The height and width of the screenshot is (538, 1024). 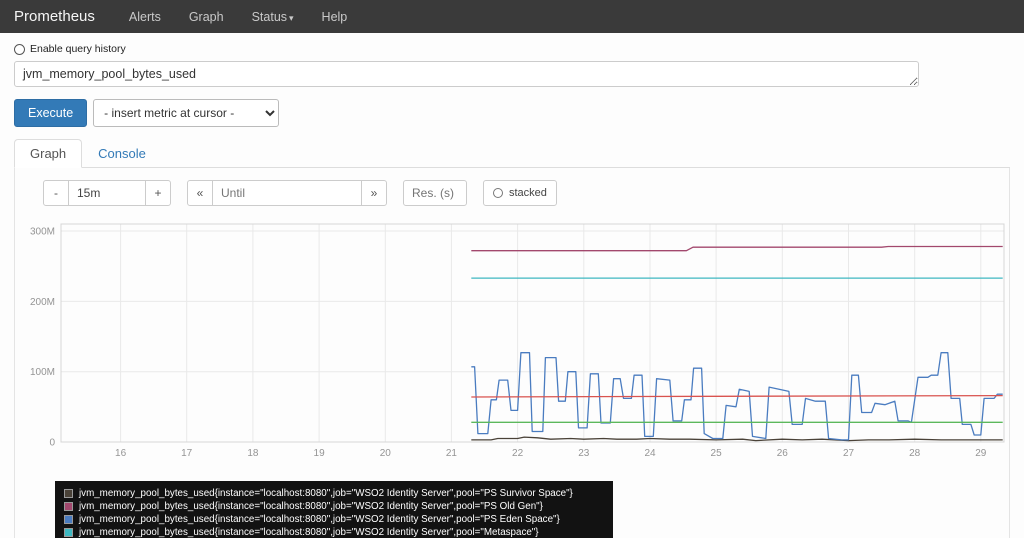 I want to click on until-input, so click(x=287, y=193).